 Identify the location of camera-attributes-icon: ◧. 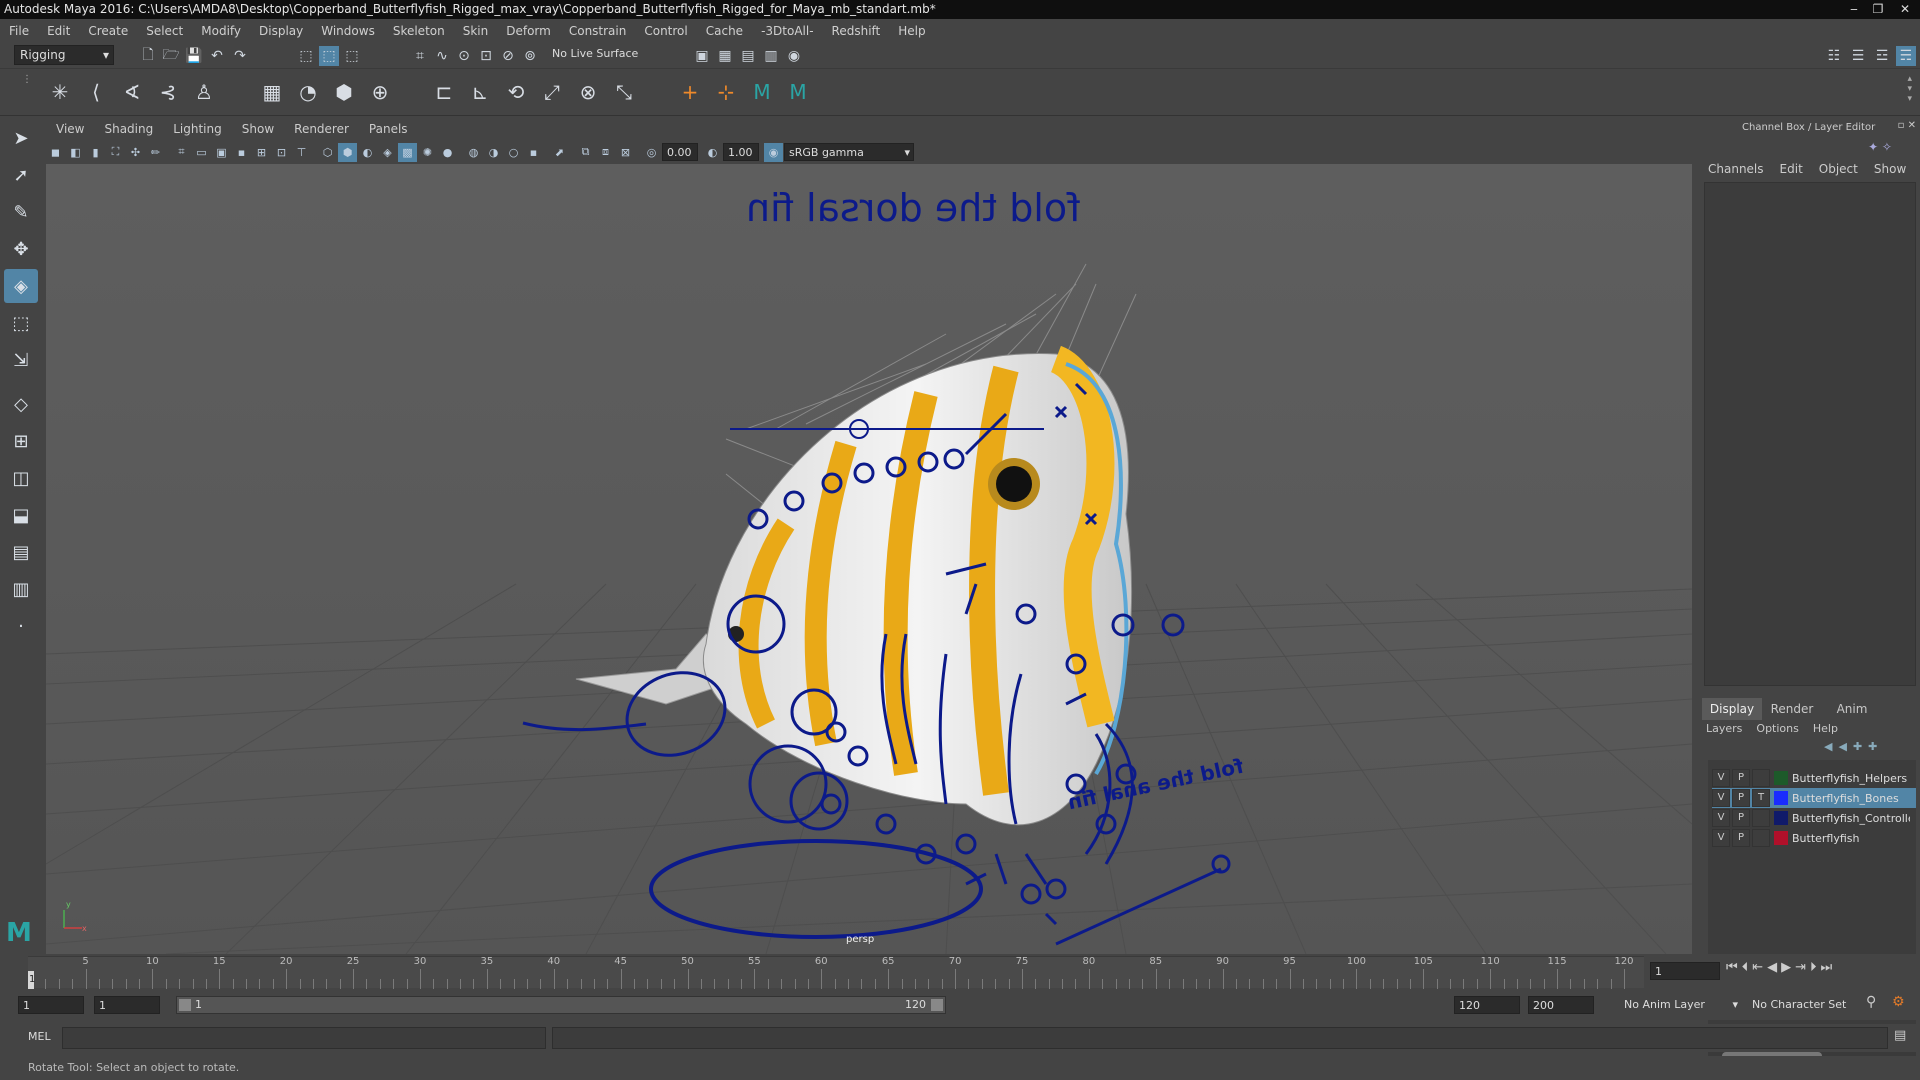
(75, 152).